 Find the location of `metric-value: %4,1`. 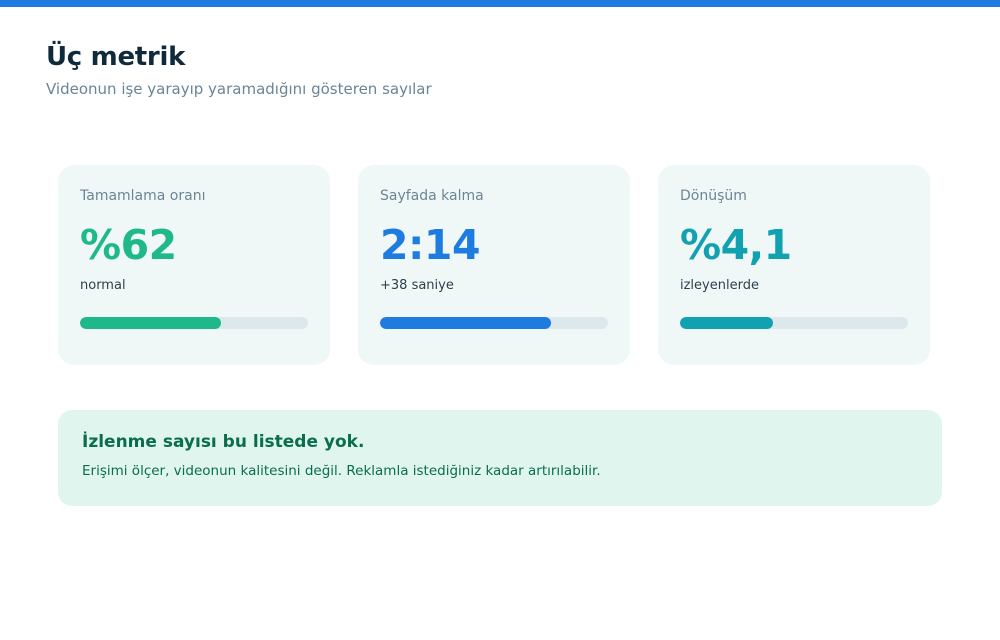

metric-value: %4,1 is located at coordinates (736, 245).